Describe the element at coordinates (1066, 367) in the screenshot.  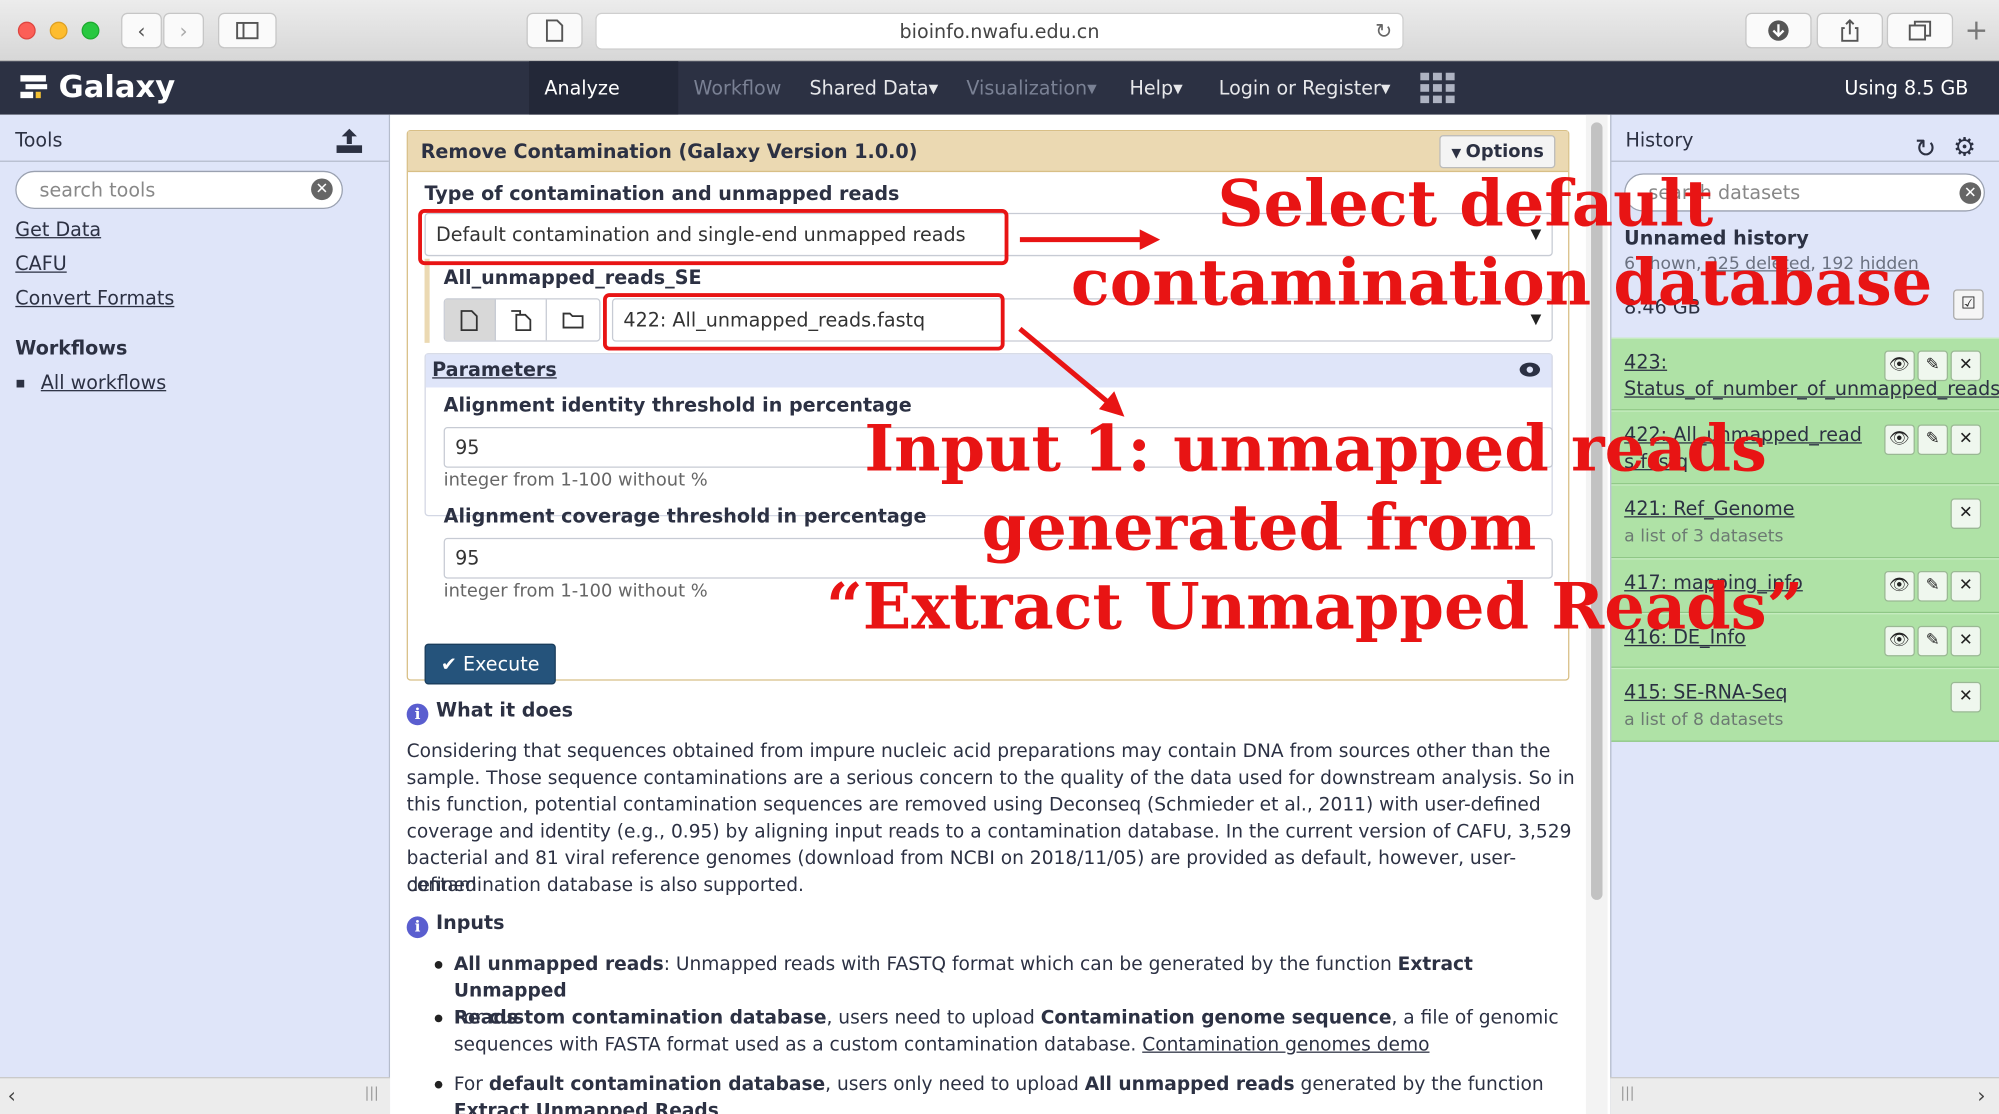
I see `arrow-diagonal` at that location.